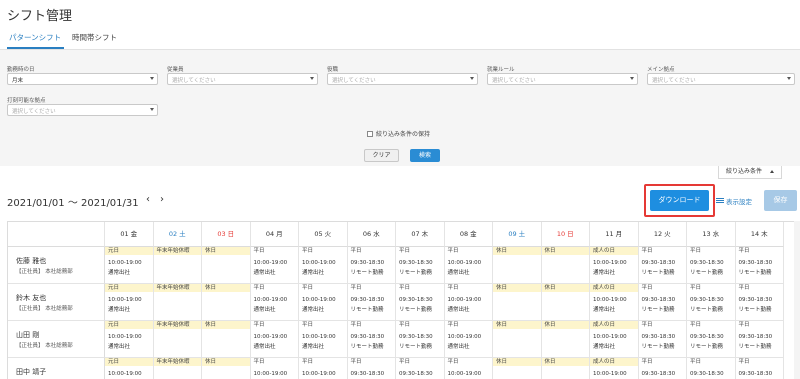 The height and width of the screenshot is (379, 800). What do you see at coordinates (242, 79) in the screenshot?
I see `employee-select: 選択してください` at bounding box center [242, 79].